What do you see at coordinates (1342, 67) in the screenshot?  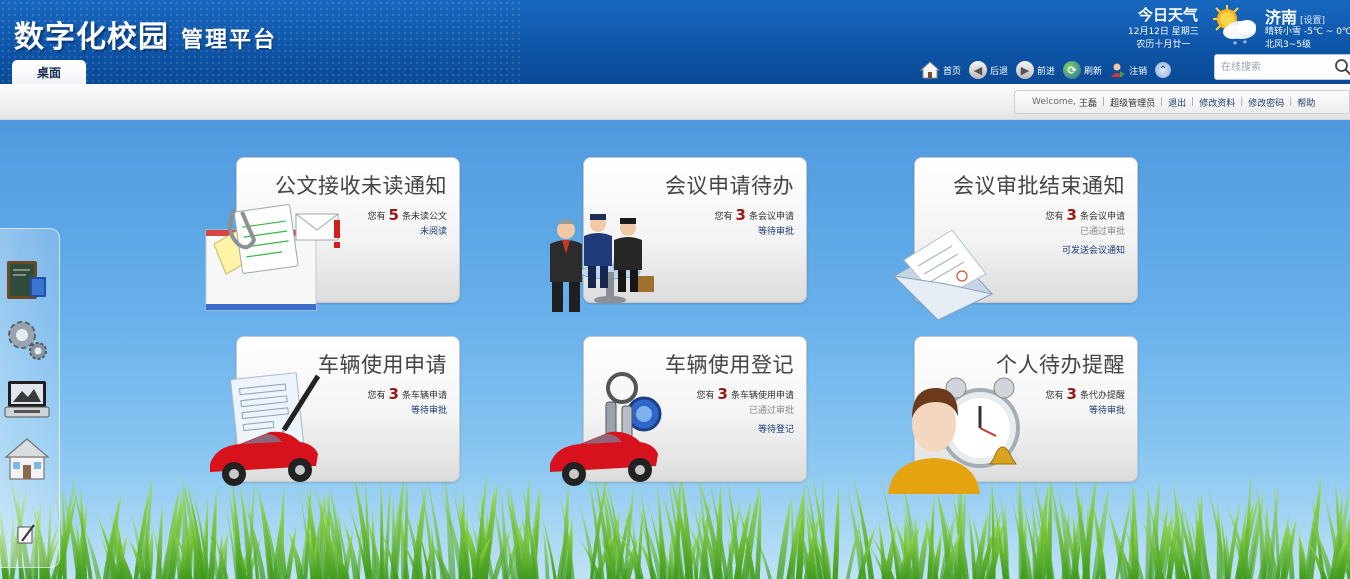 I see `search-icon` at bounding box center [1342, 67].